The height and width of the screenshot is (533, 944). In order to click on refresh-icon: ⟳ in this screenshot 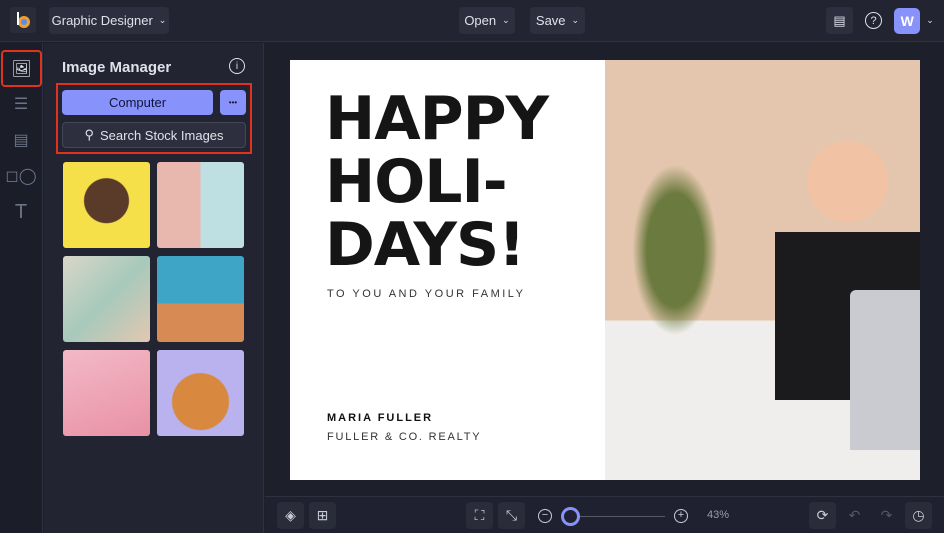, I will do `click(822, 515)`.